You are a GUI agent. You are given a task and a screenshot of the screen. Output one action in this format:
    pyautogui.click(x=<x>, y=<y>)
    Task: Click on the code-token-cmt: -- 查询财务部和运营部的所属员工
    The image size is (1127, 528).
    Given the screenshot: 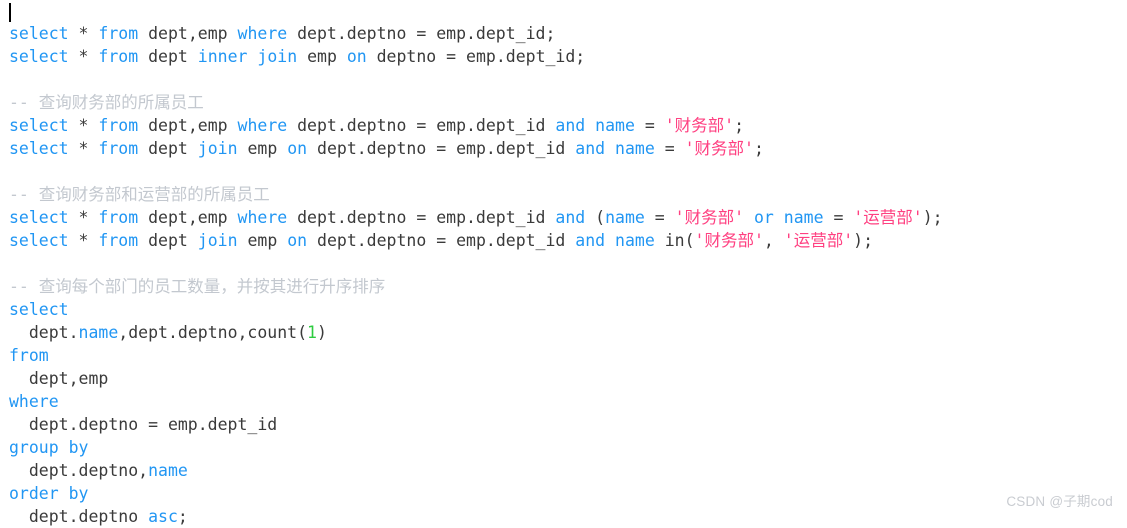 What is the action you would take?
    pyautogui.click(x=139, y=194)
    